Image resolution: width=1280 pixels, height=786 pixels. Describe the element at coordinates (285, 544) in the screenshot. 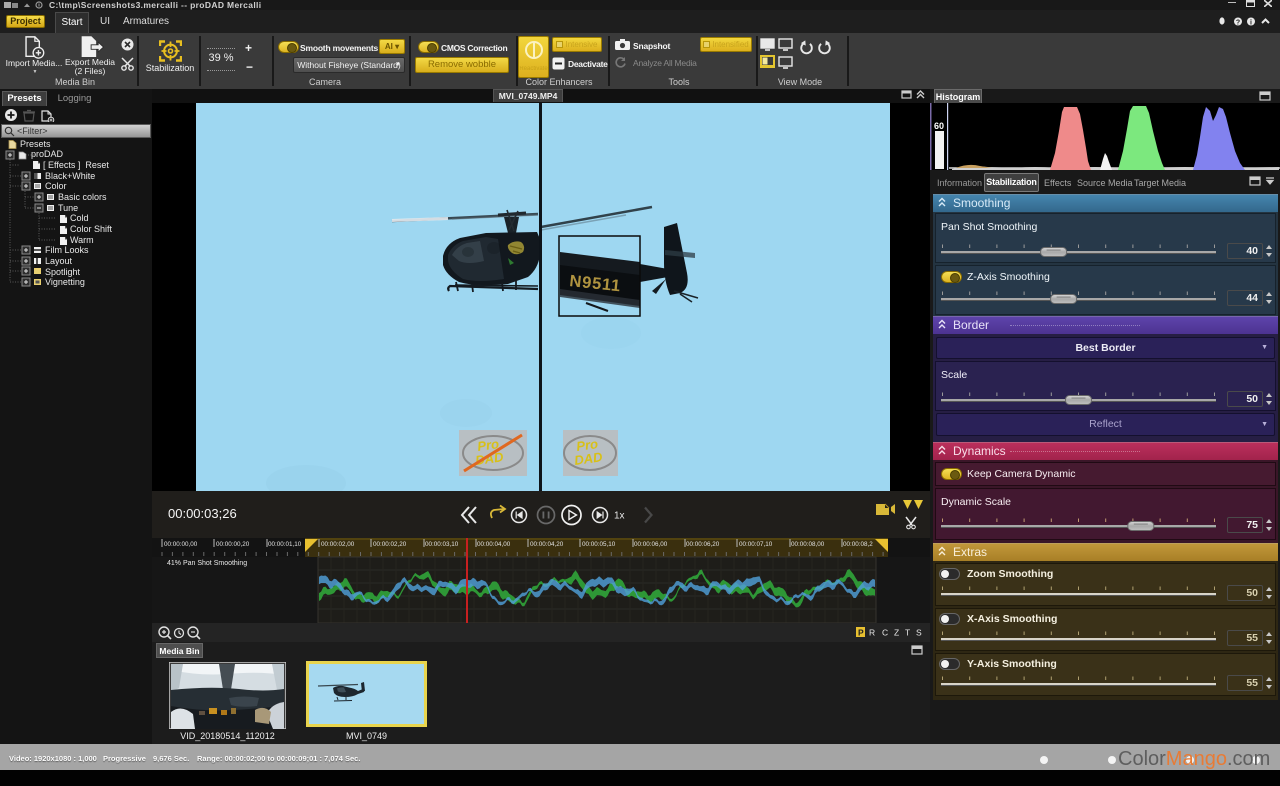

I see `svg-text: 00:00:01,10` at that location.